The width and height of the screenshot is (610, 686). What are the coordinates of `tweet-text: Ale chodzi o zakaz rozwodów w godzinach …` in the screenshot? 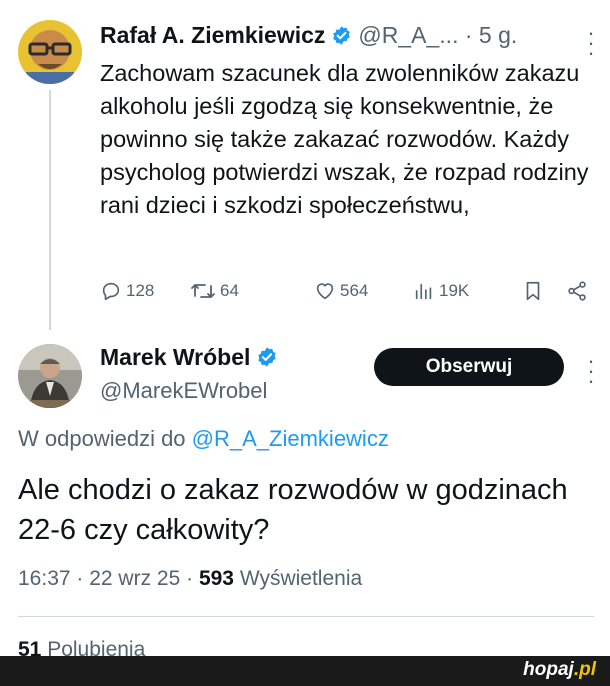 It's located at (293, 510).